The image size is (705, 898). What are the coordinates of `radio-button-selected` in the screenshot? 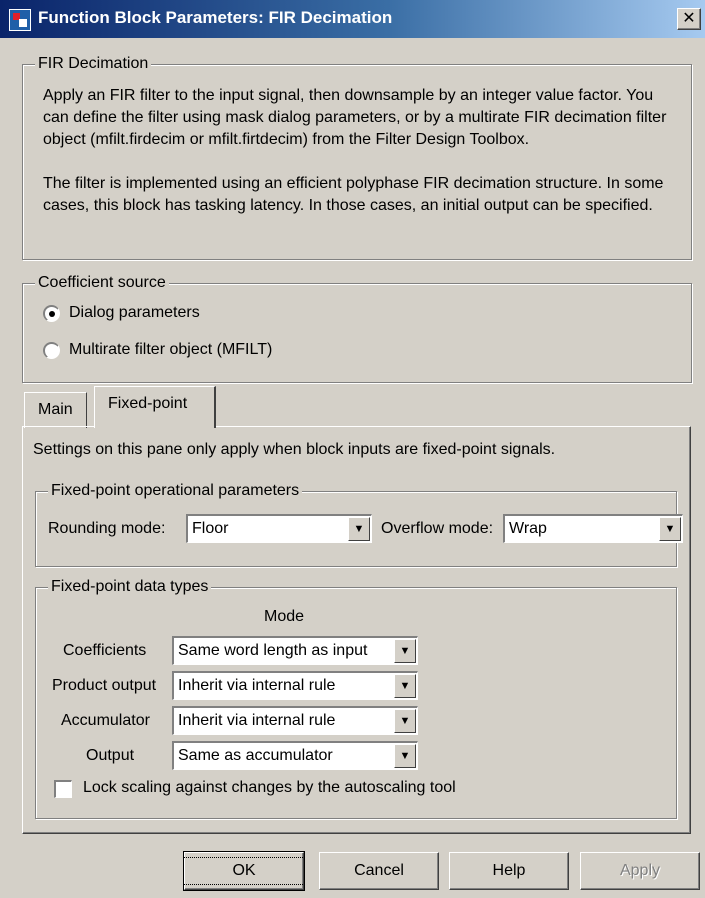 It's located at (51, 313).